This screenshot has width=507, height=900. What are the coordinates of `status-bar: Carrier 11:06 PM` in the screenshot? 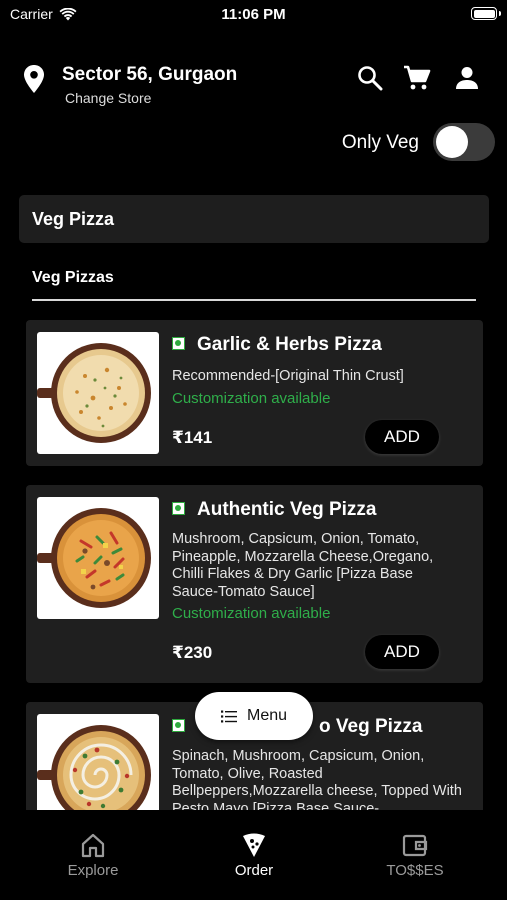 It's located at (253, 15).